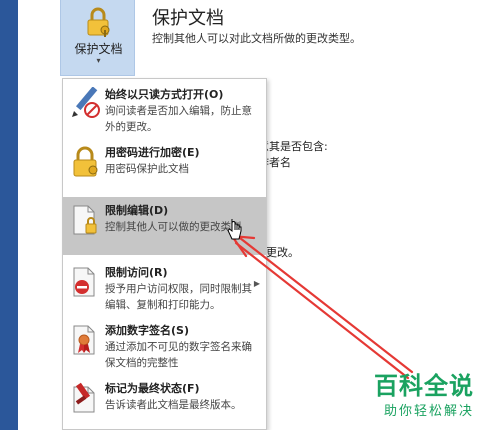  What do you see at coordinates (84, 340) in the screenshot?
I see `signature-ribbon-icon` at bounding box center [84, 340].